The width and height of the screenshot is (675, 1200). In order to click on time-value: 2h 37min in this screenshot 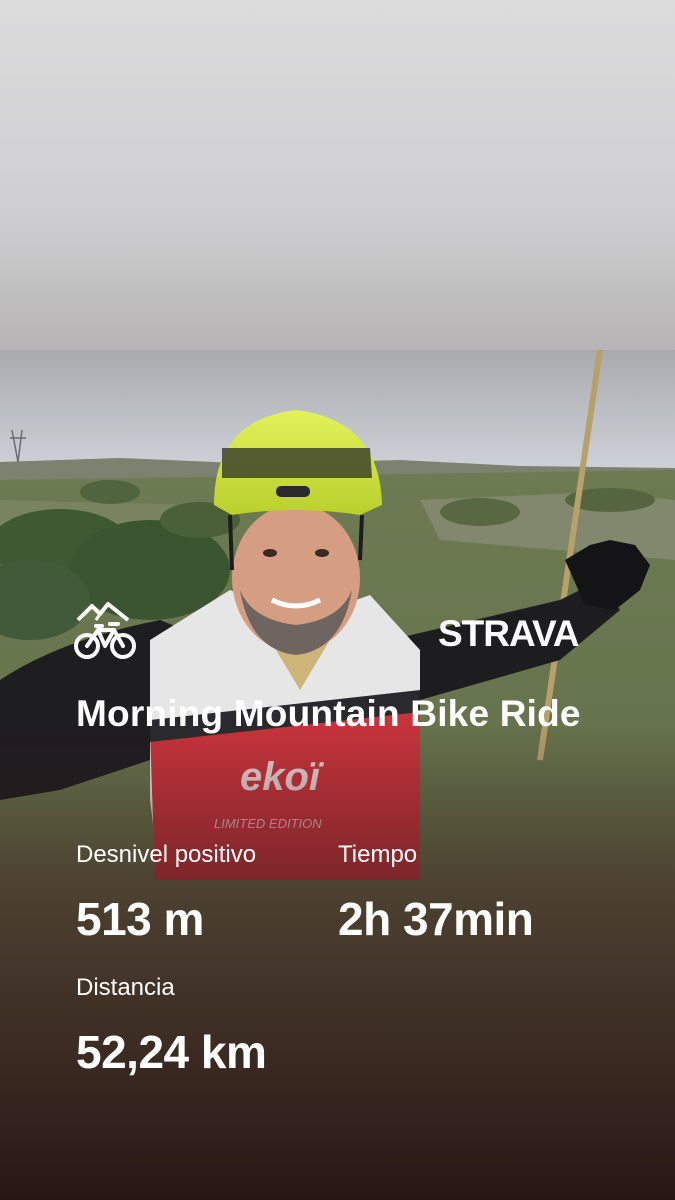, I will do `click(436, 919)`.